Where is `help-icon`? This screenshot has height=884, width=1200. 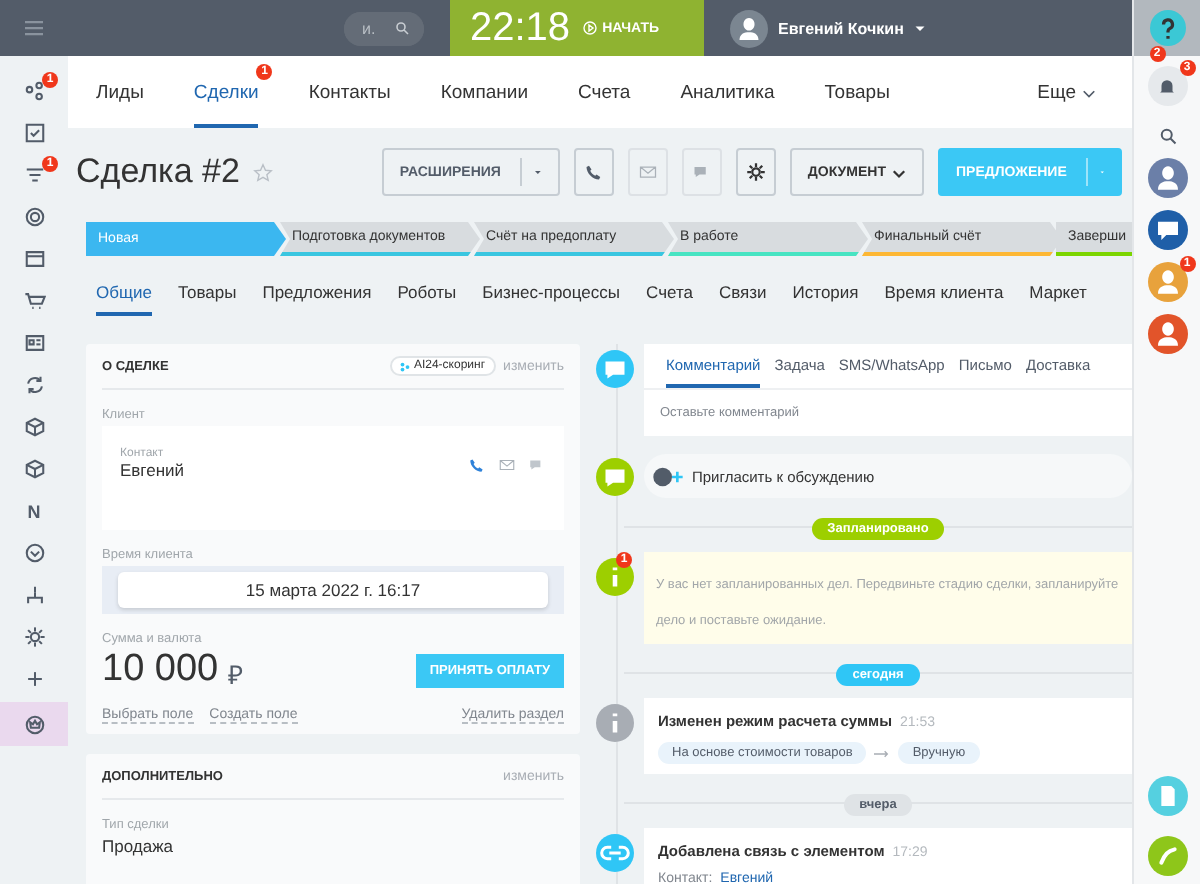 help-icon is located at coordinates (1167, 28).